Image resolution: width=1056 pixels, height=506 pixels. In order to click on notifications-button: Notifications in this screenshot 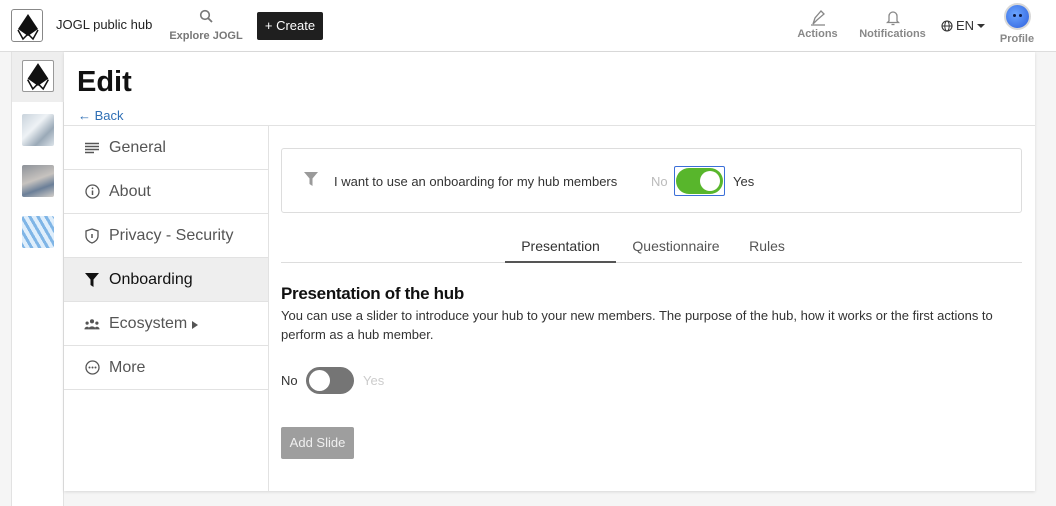, I will do `click(892, 23)`.